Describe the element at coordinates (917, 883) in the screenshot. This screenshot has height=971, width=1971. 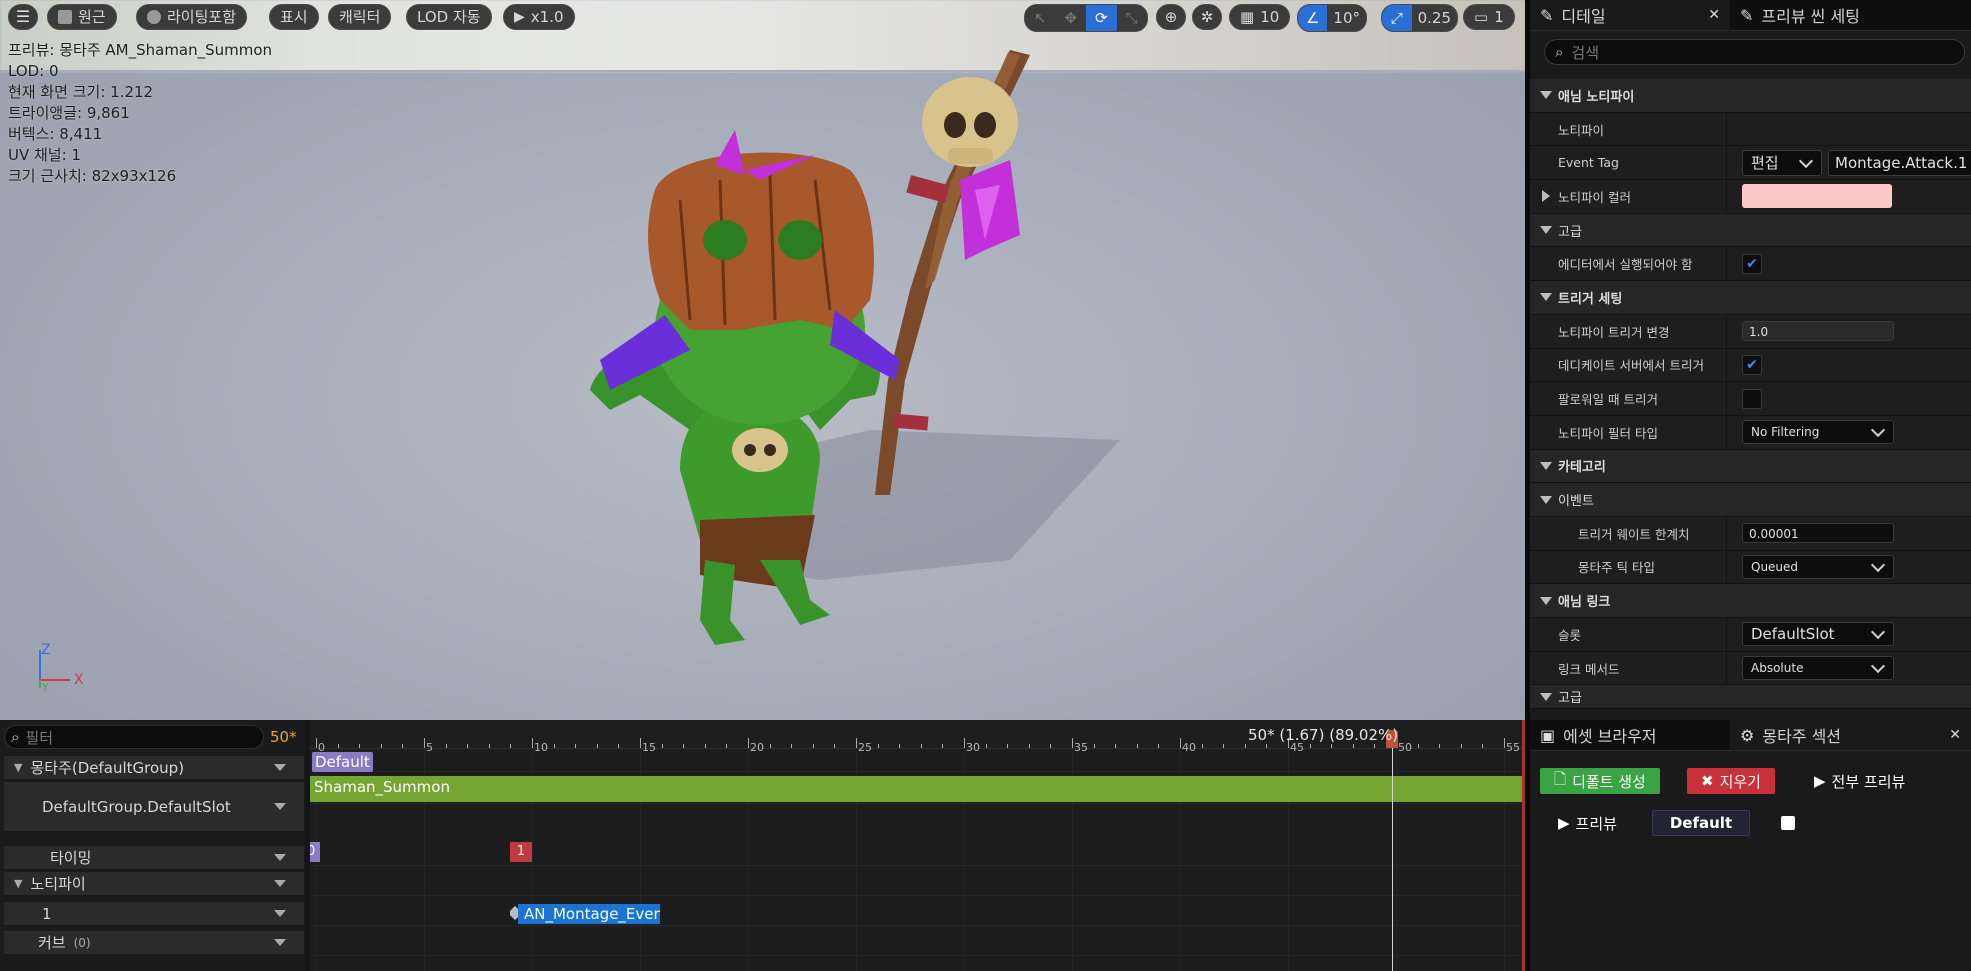
I see `lane-notifies` at that location.